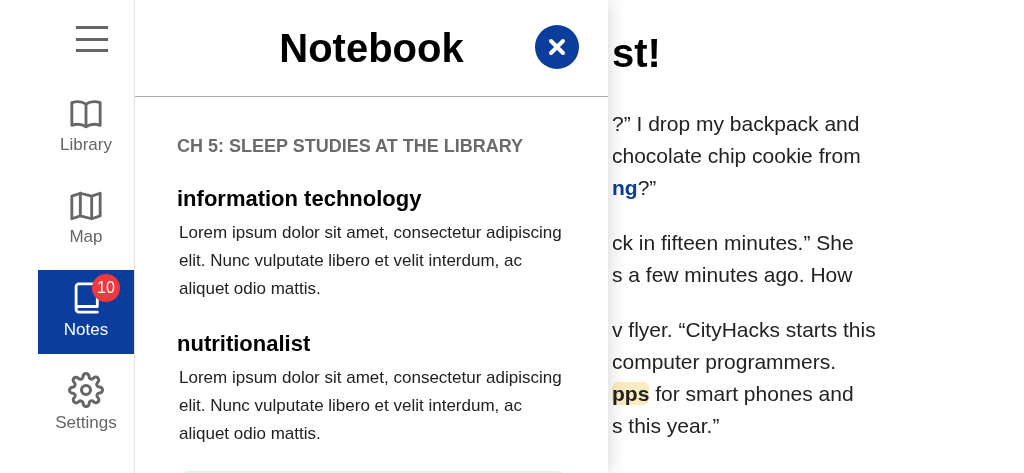  I want to click on nav-item: Map, so click(86, 220).